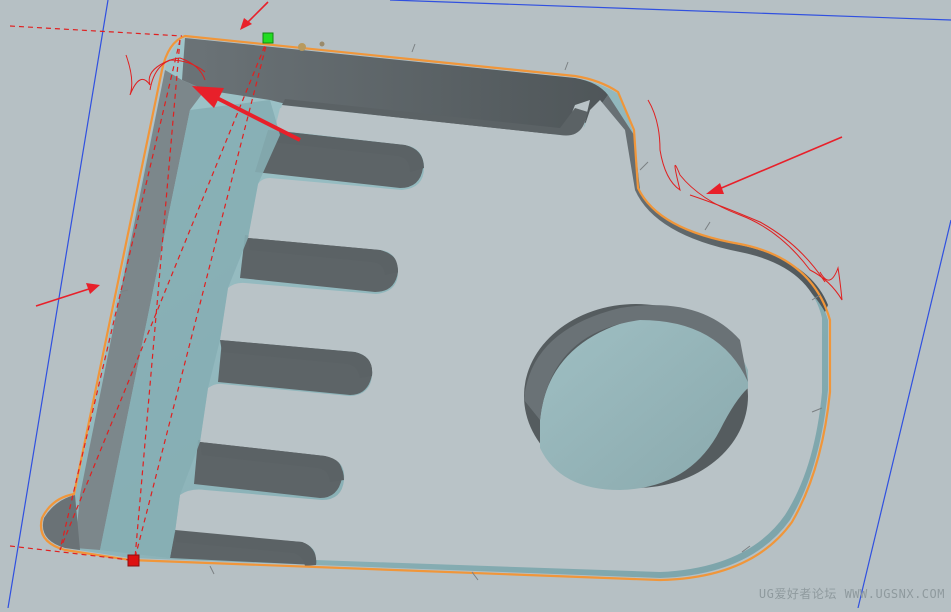 This screenshot has height=612, width=951. Describe the element at coordinates (851, 594) in the screenshot. I see `watermark-text: UG爱好者论坛 WWW.UGSNX.COM` at that location.